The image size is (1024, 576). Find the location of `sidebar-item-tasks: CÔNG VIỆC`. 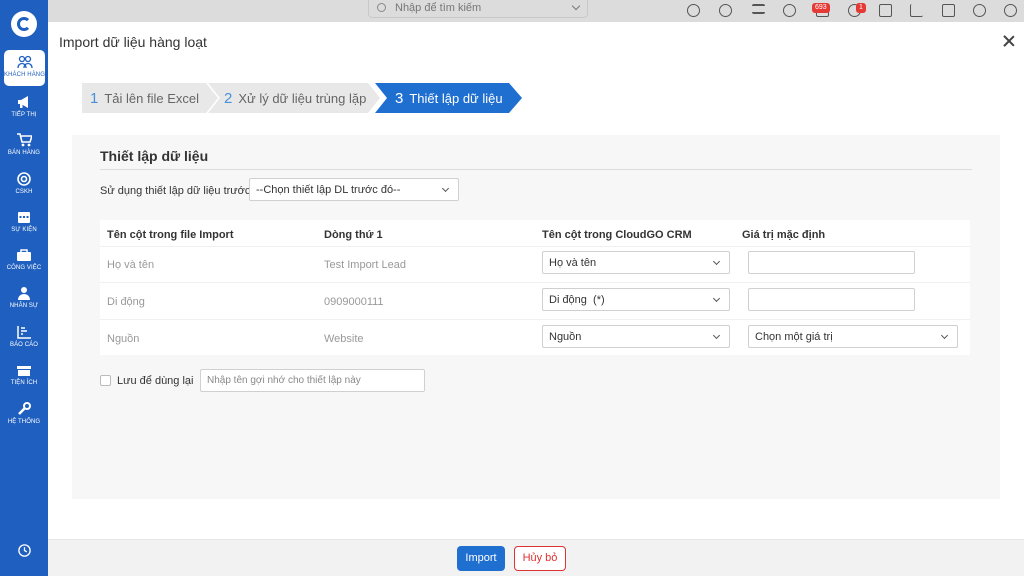

sidebar-item-tasks: CÔNG VIỆC is located at coordinates (24, 259).